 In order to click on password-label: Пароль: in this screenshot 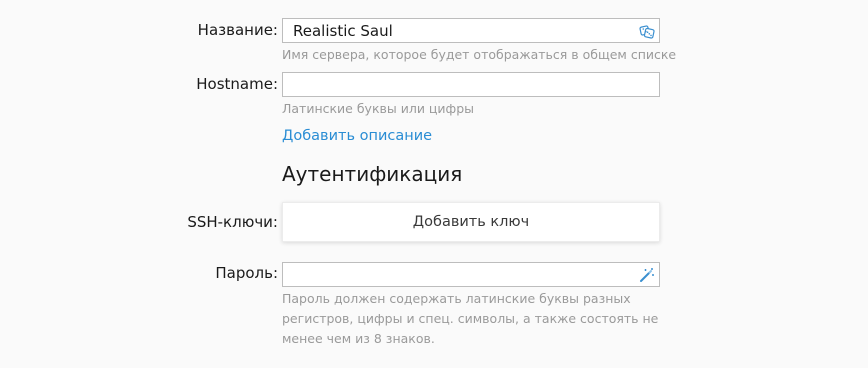, I will do `click(246, 273)`.